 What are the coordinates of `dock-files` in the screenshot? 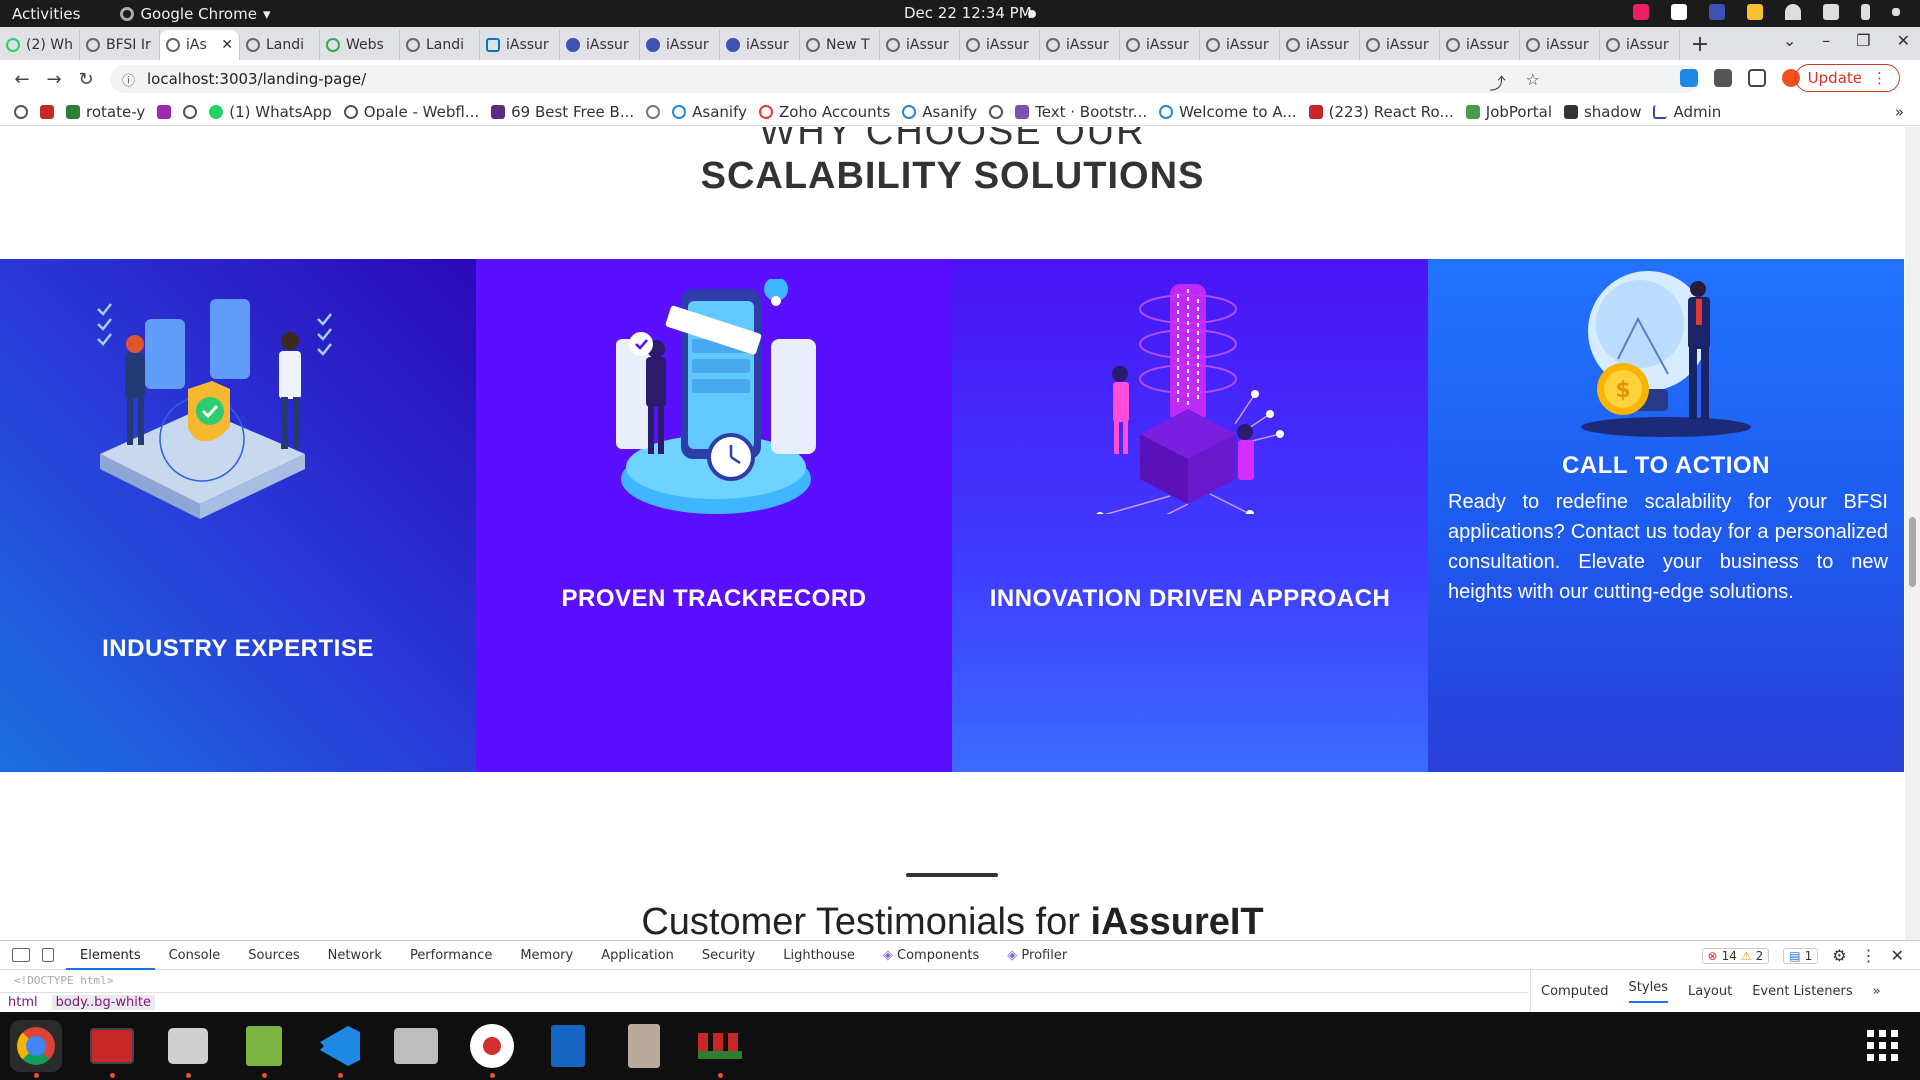 It's located at (188, 1049).